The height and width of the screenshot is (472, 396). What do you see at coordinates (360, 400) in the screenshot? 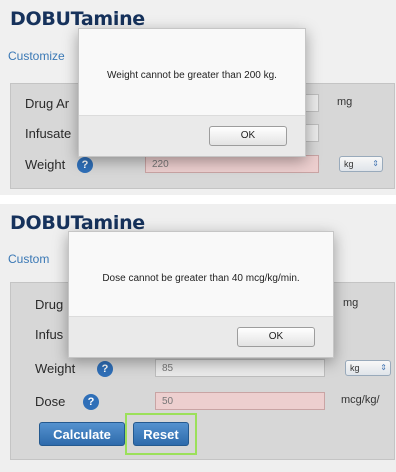
I see `dose-unit: mcg/kg/` at bounding box center [360, 400].